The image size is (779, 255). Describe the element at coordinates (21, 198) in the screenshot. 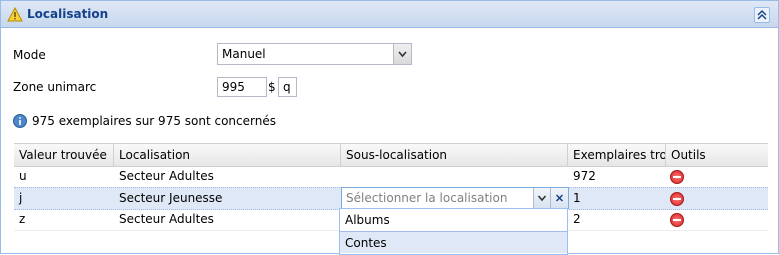

I see `cell-valeur: j` at that location.